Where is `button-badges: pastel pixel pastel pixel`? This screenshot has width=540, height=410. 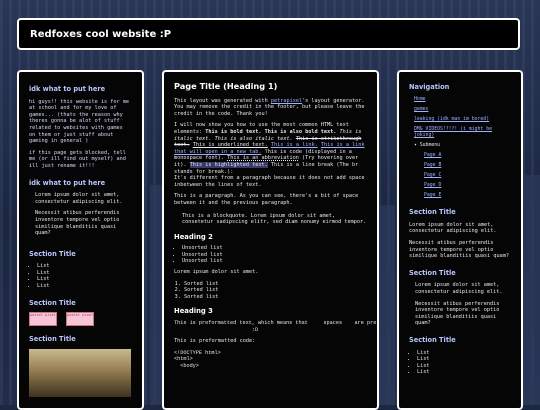 button-badges: pastel pixel pastel pixel is located at coordinates (80, 319).